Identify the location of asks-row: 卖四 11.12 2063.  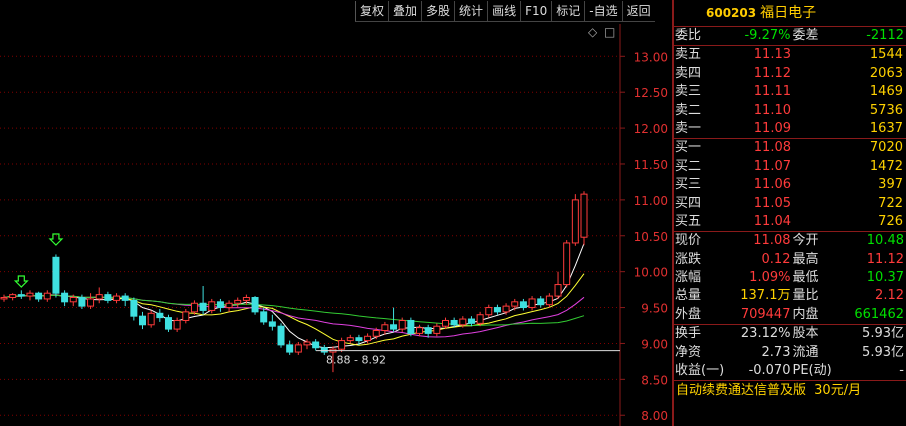
(790, 74).